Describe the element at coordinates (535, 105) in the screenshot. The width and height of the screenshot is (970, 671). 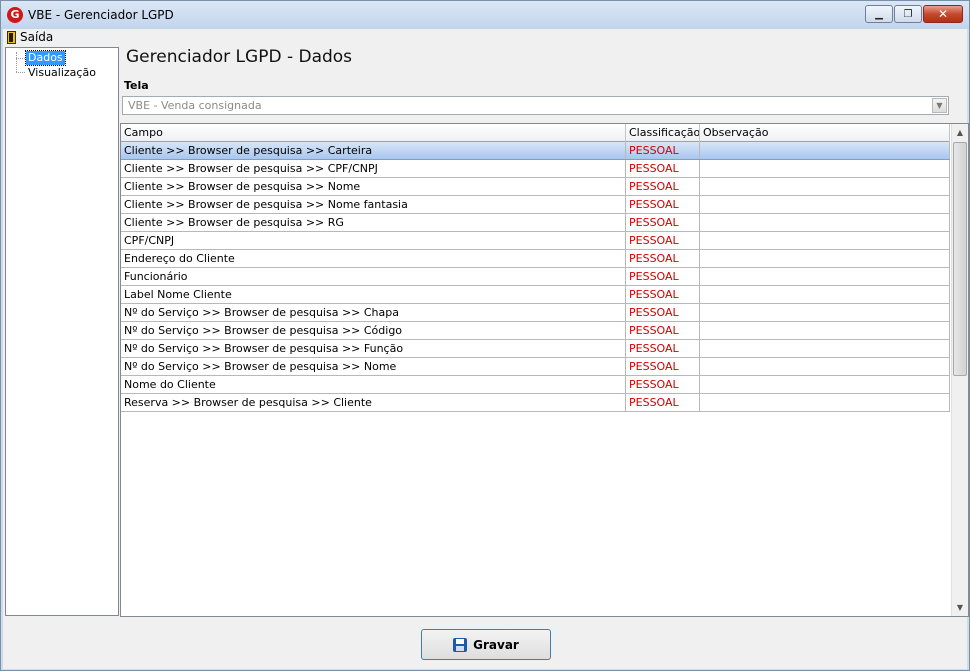
I see `tela-combobox: VBE - Venda consignada ▼` at that location.